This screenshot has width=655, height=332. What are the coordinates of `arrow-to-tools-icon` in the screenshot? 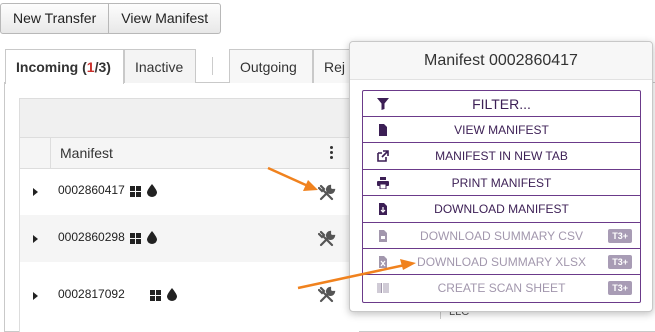 It's located at (292, 178).